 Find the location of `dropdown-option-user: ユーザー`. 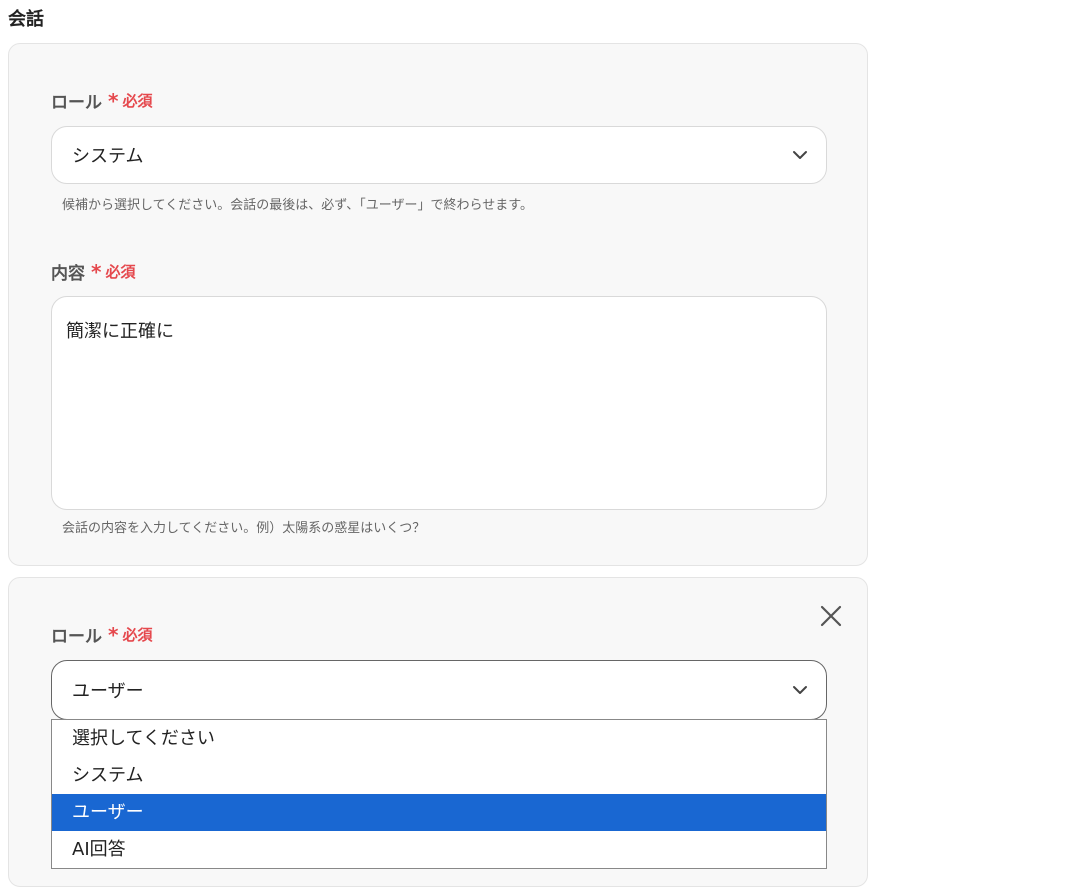

dropdown-option-user: ユーザー is located at coordinates (439, 812).